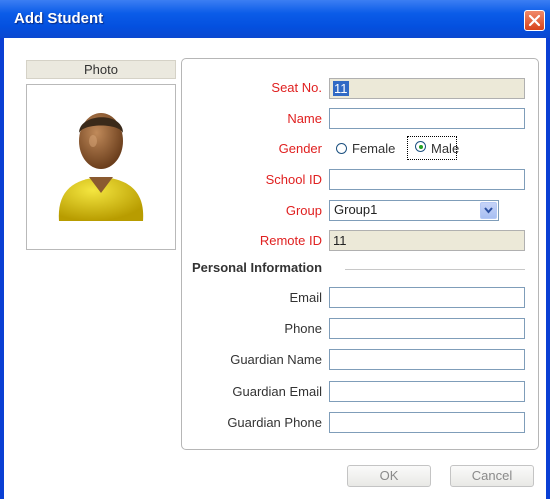 The width and height of the screenshot is (550, 499). I want to click on cancel-button: Cancel, so click(492, 476).